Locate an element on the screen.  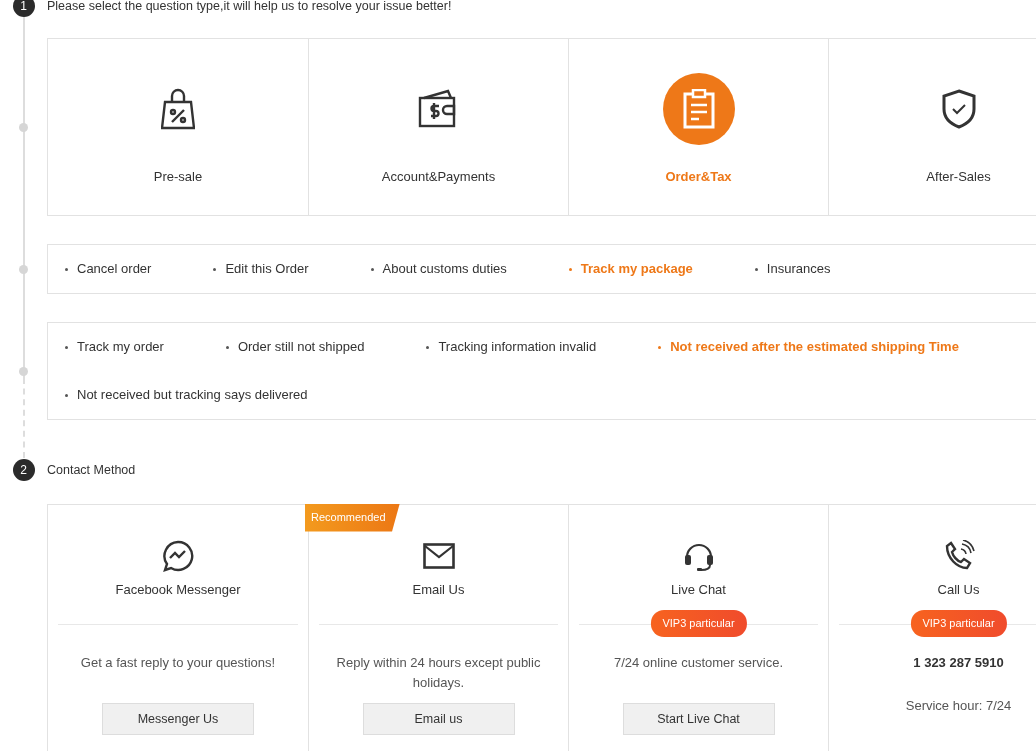
contact-description: Reply within 24 hours except public holidays. is located at coordinates (438, 672).